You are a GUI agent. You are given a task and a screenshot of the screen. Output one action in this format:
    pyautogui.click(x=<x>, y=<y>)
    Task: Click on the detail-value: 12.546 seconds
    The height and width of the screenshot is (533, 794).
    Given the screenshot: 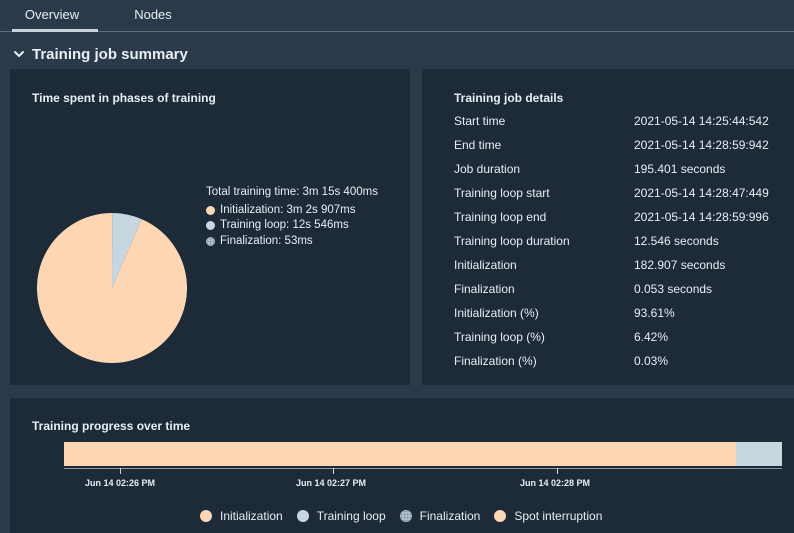 What is the action you would take?
    pyautogui.click(x=676, y=241)
    